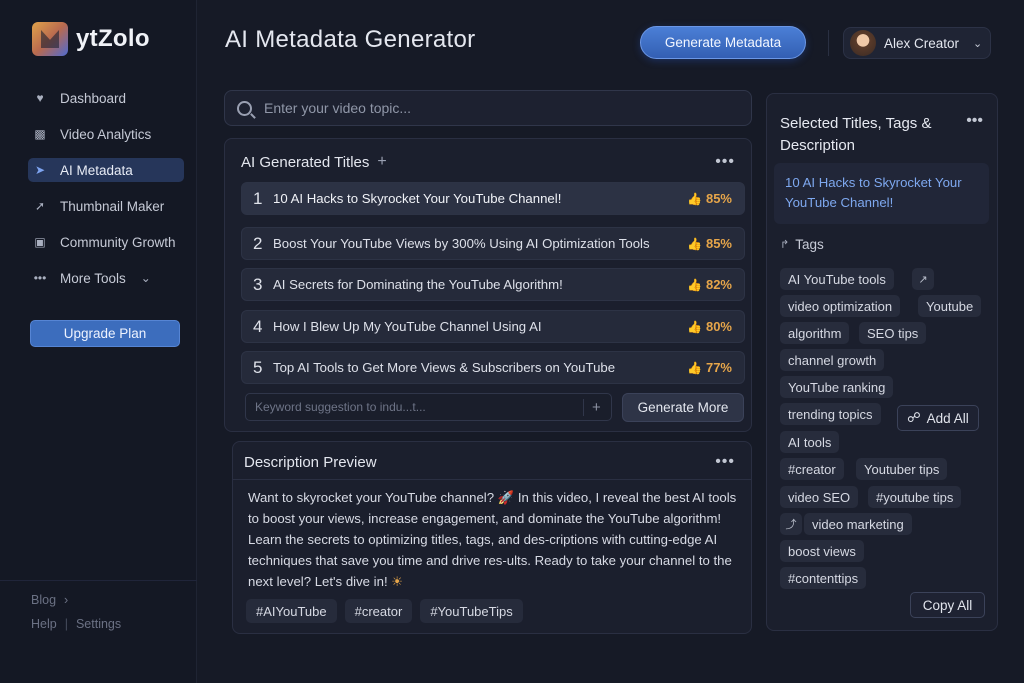 The height and width of the screenshot is (683, 1024). Describe the element at coordinates (112, 206) in the screenshot. I see `sidebar-item-label: Thumbnail Maker` at that location.